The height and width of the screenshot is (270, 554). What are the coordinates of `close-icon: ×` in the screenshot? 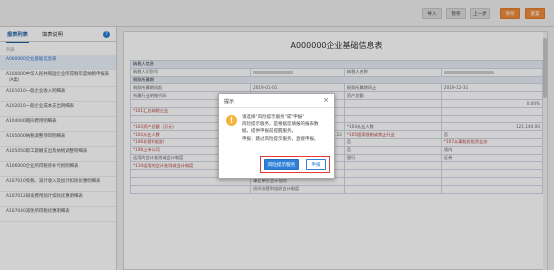 It's located at (326, 100).